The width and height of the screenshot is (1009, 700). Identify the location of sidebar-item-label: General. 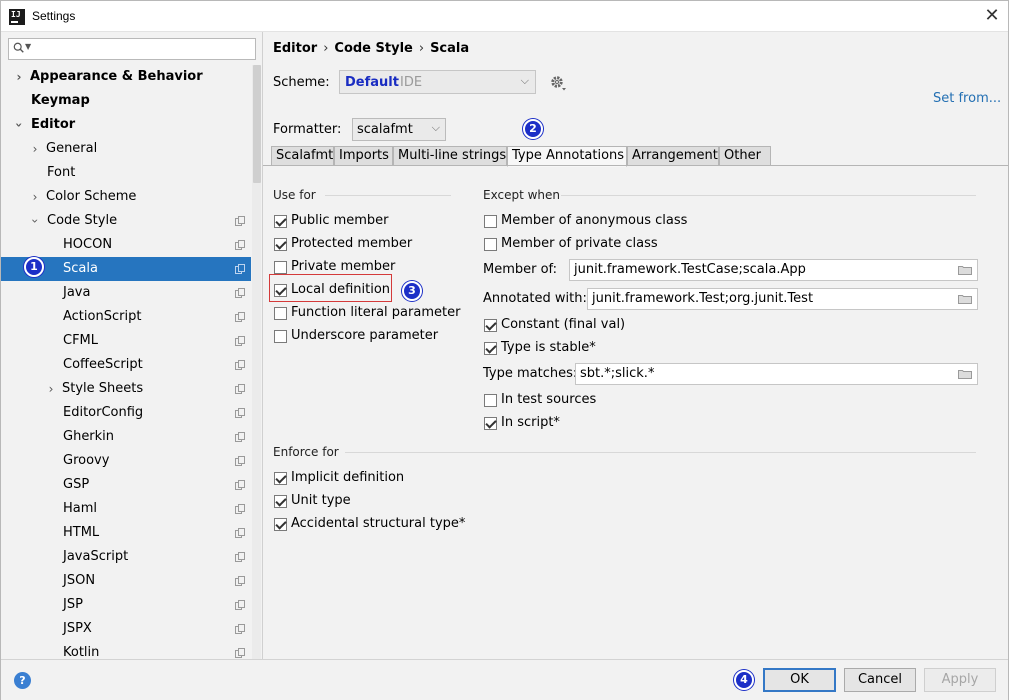
(72, 148).